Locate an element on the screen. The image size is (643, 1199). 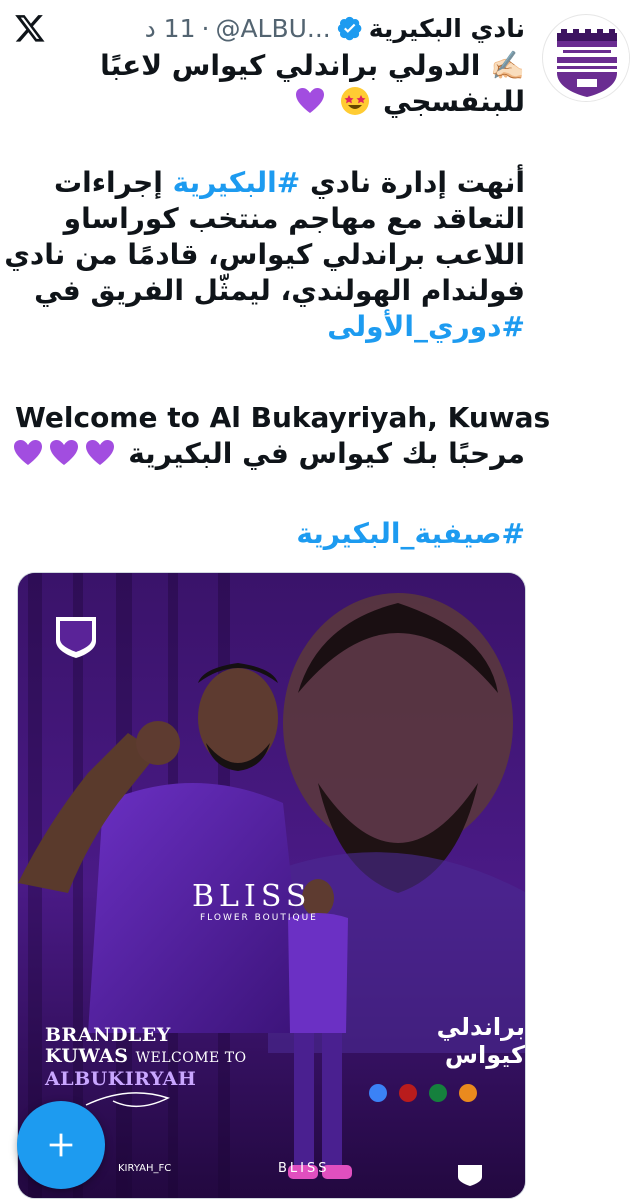
body-line: أنهت إدارة نادي #البكيرية إجراءات is located at coordinates (289, 182).